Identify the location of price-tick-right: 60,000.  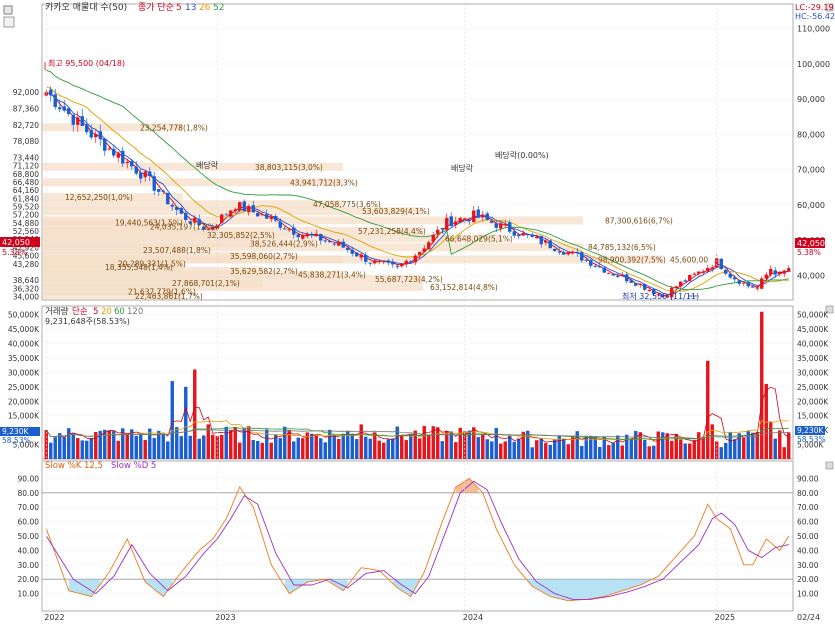
(811, 205).